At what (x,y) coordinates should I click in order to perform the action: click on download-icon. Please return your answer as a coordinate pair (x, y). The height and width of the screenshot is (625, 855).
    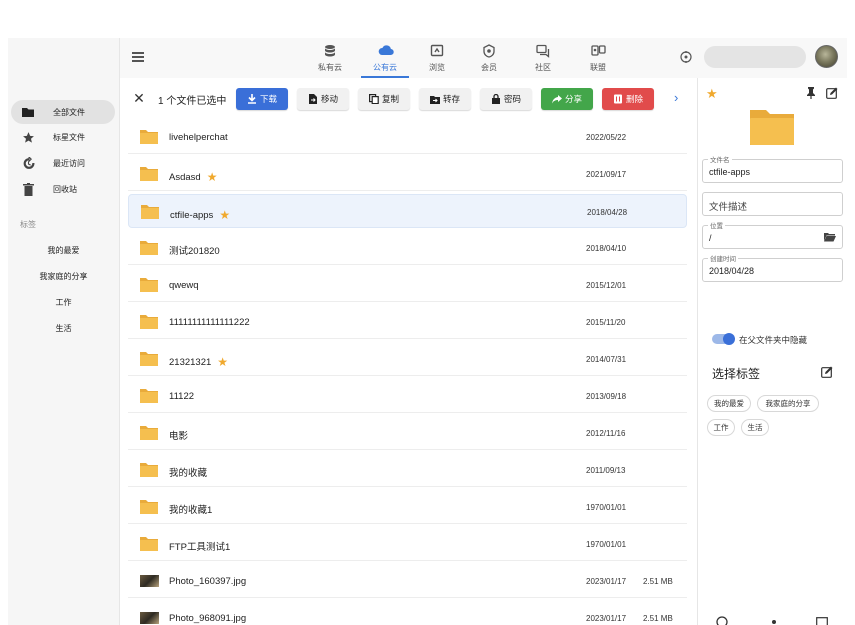
    Looking at the image, I should click on (251, 99).